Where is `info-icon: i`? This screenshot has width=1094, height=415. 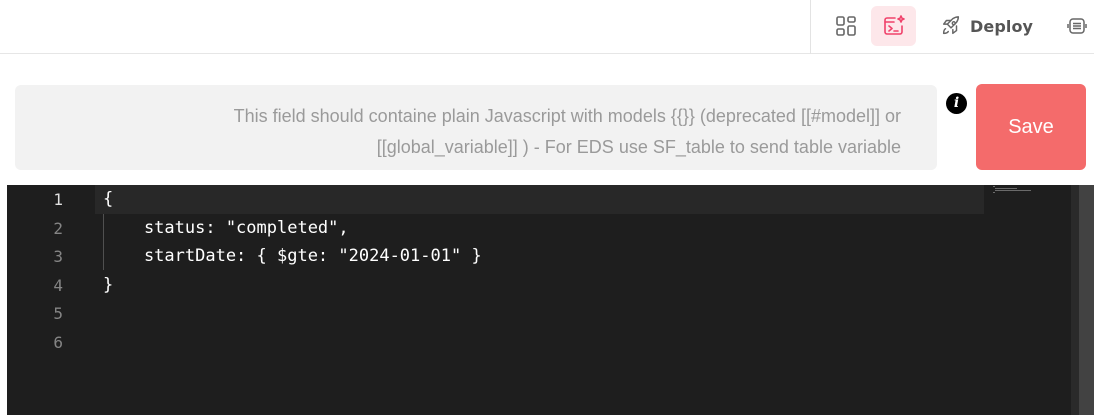 info-icon: i is located at coordinates (956, 103).